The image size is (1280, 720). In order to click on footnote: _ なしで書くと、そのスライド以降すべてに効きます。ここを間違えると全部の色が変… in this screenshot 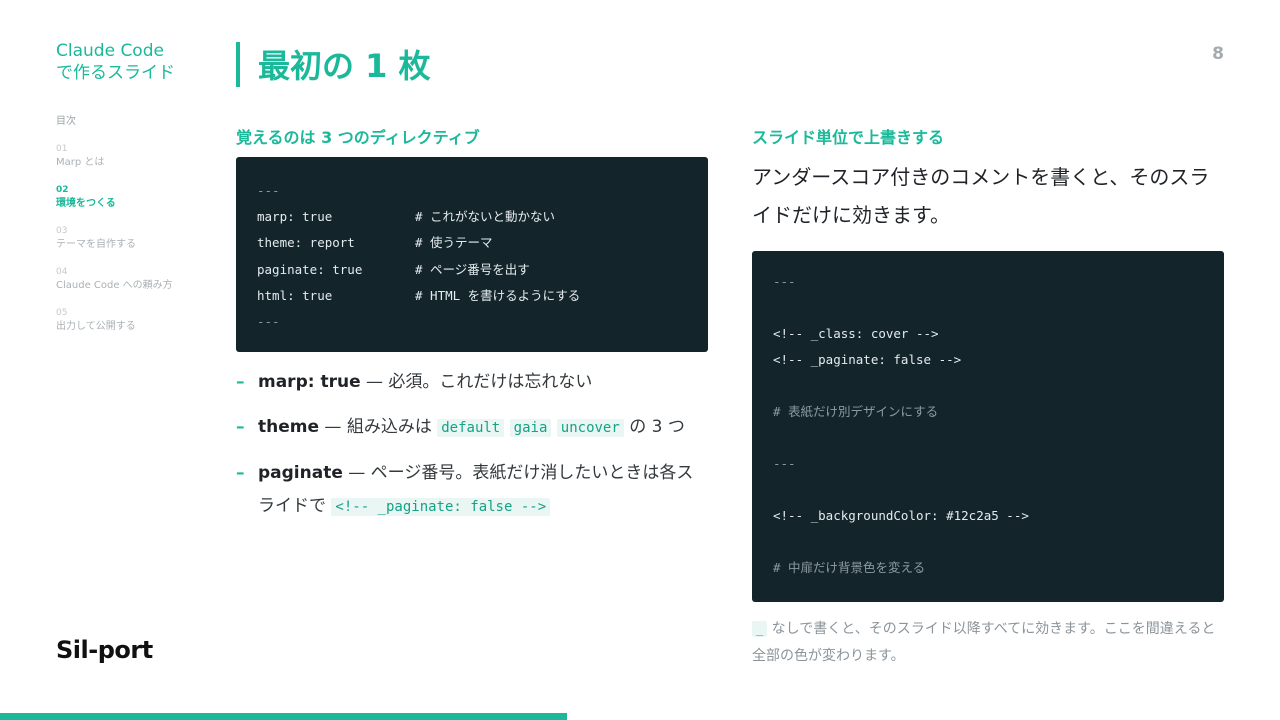, I will do `click(988, 643)`.